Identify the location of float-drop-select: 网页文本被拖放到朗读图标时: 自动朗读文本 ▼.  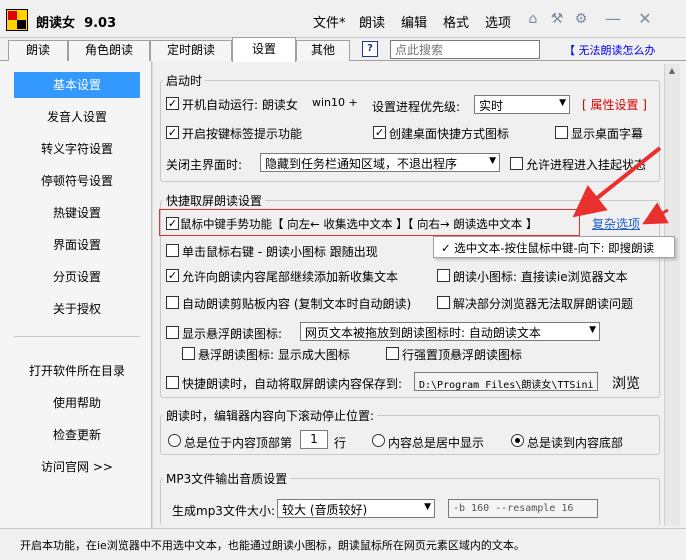
(450, 331).